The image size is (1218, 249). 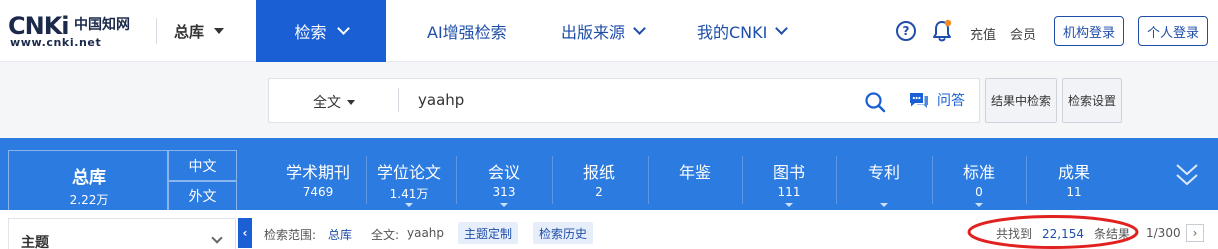 I want to click on scope-label: 检索范围:, so click(x=290, y=235).